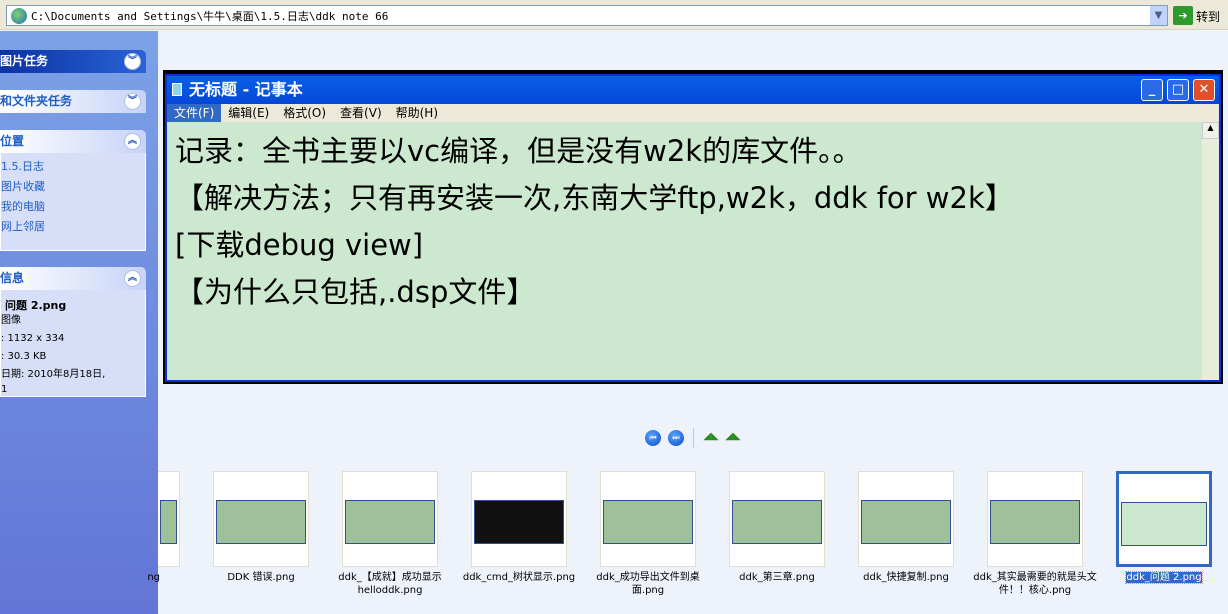  Describe the element at coordinates (1152, 90) in the screenshot. I see `minimize-icon: _` at that location.